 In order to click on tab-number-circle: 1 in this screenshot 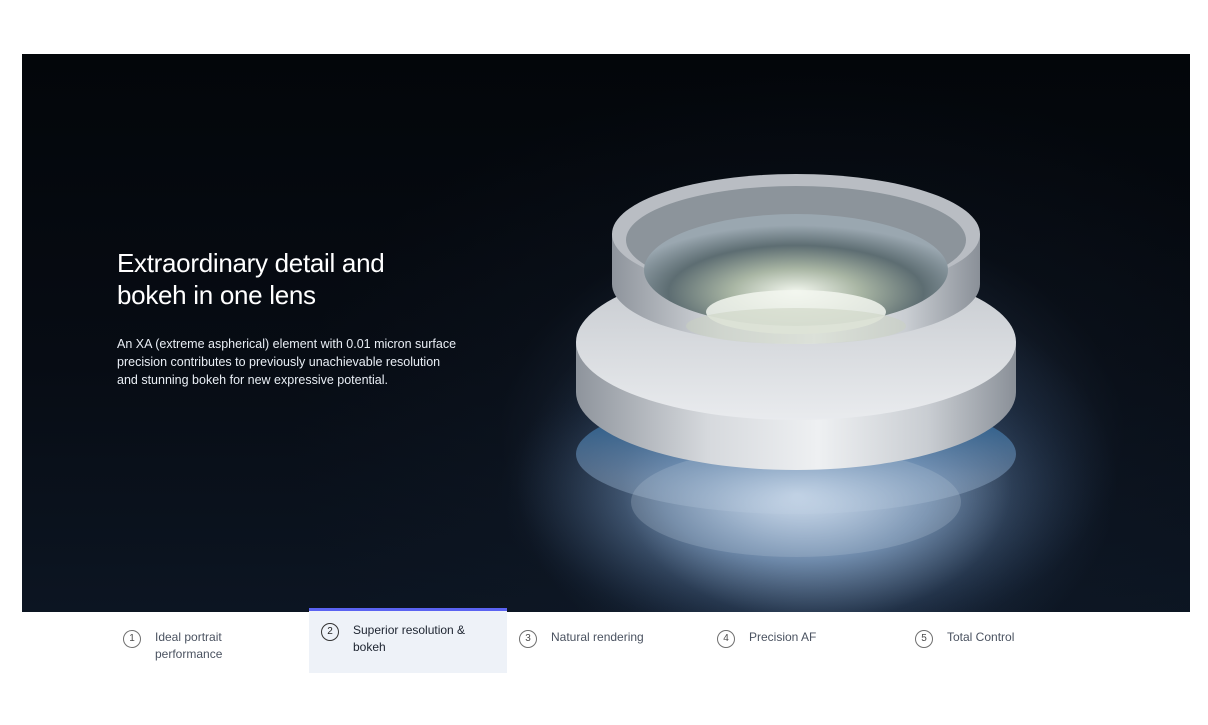, I will do `click(132, 639)`.